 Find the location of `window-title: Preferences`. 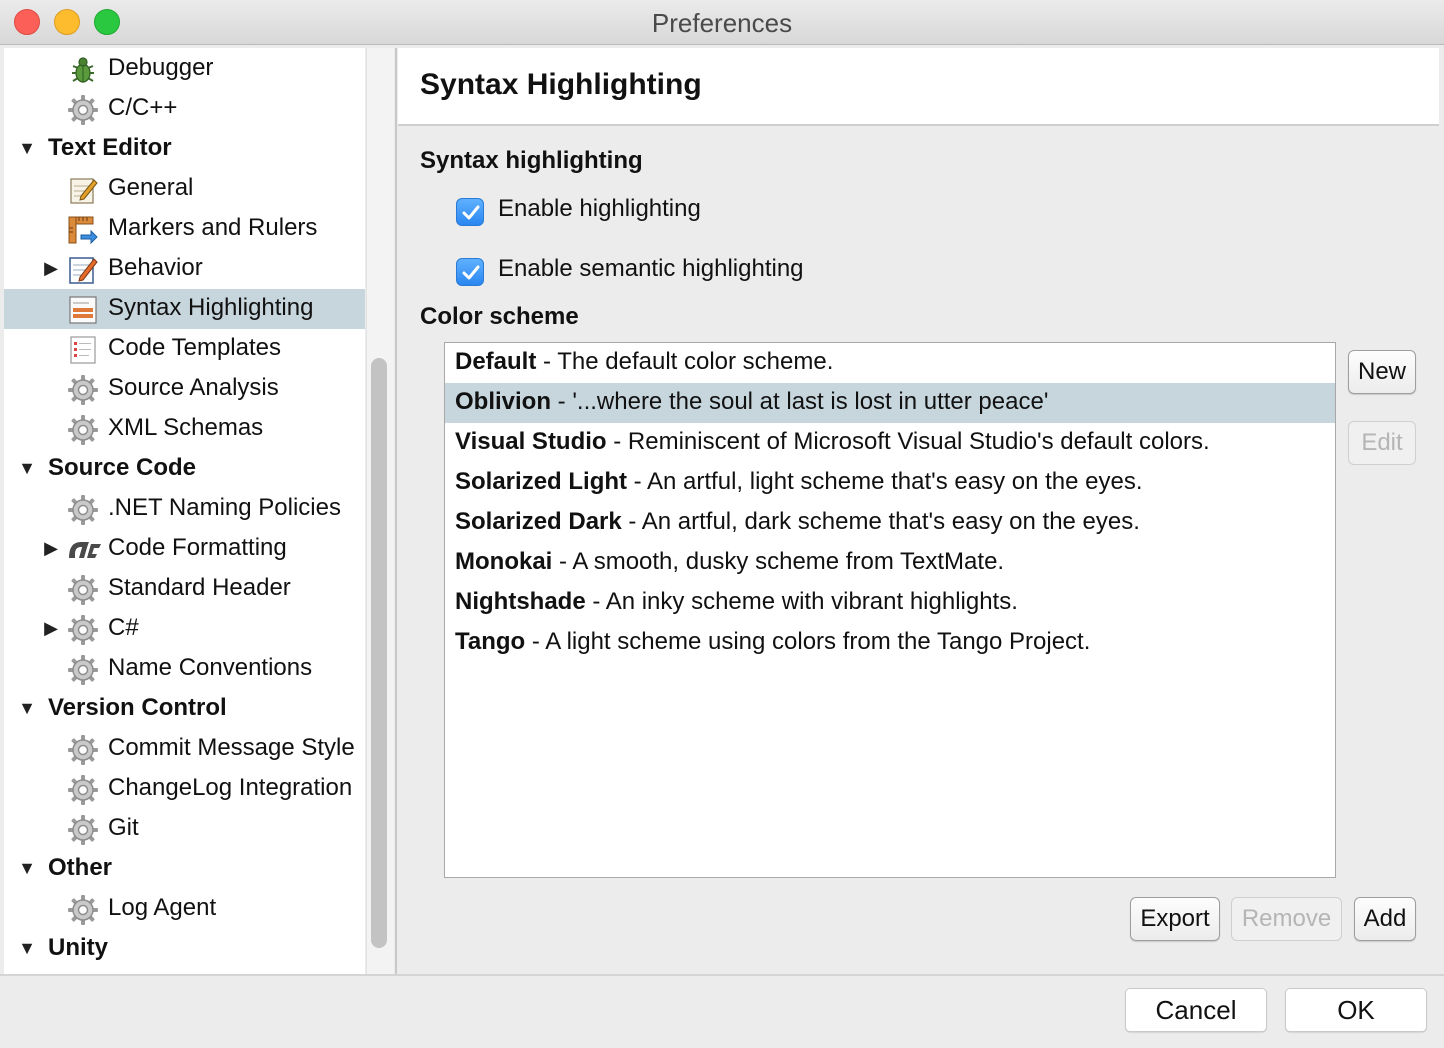

window-title: Preferences is located at coordinates (722, 23).